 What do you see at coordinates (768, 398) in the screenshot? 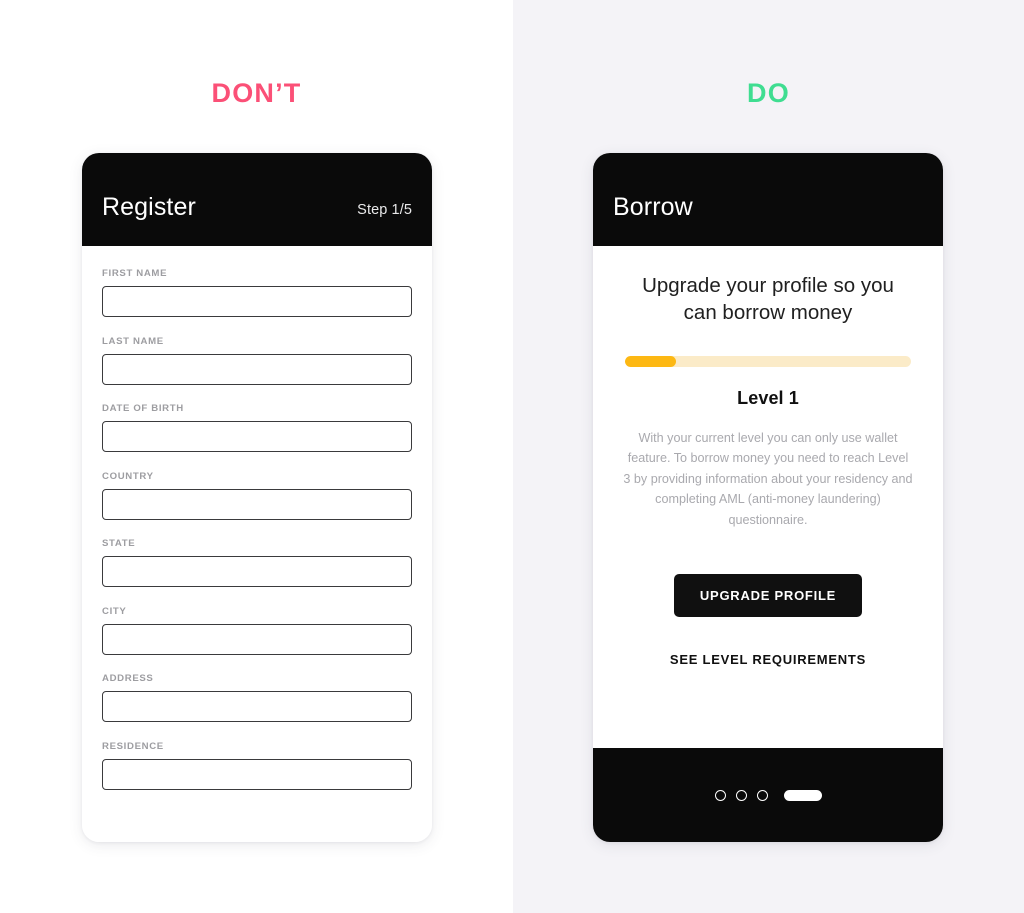
I see `current-level-label: Level 1` at bounding box center [768, 398].